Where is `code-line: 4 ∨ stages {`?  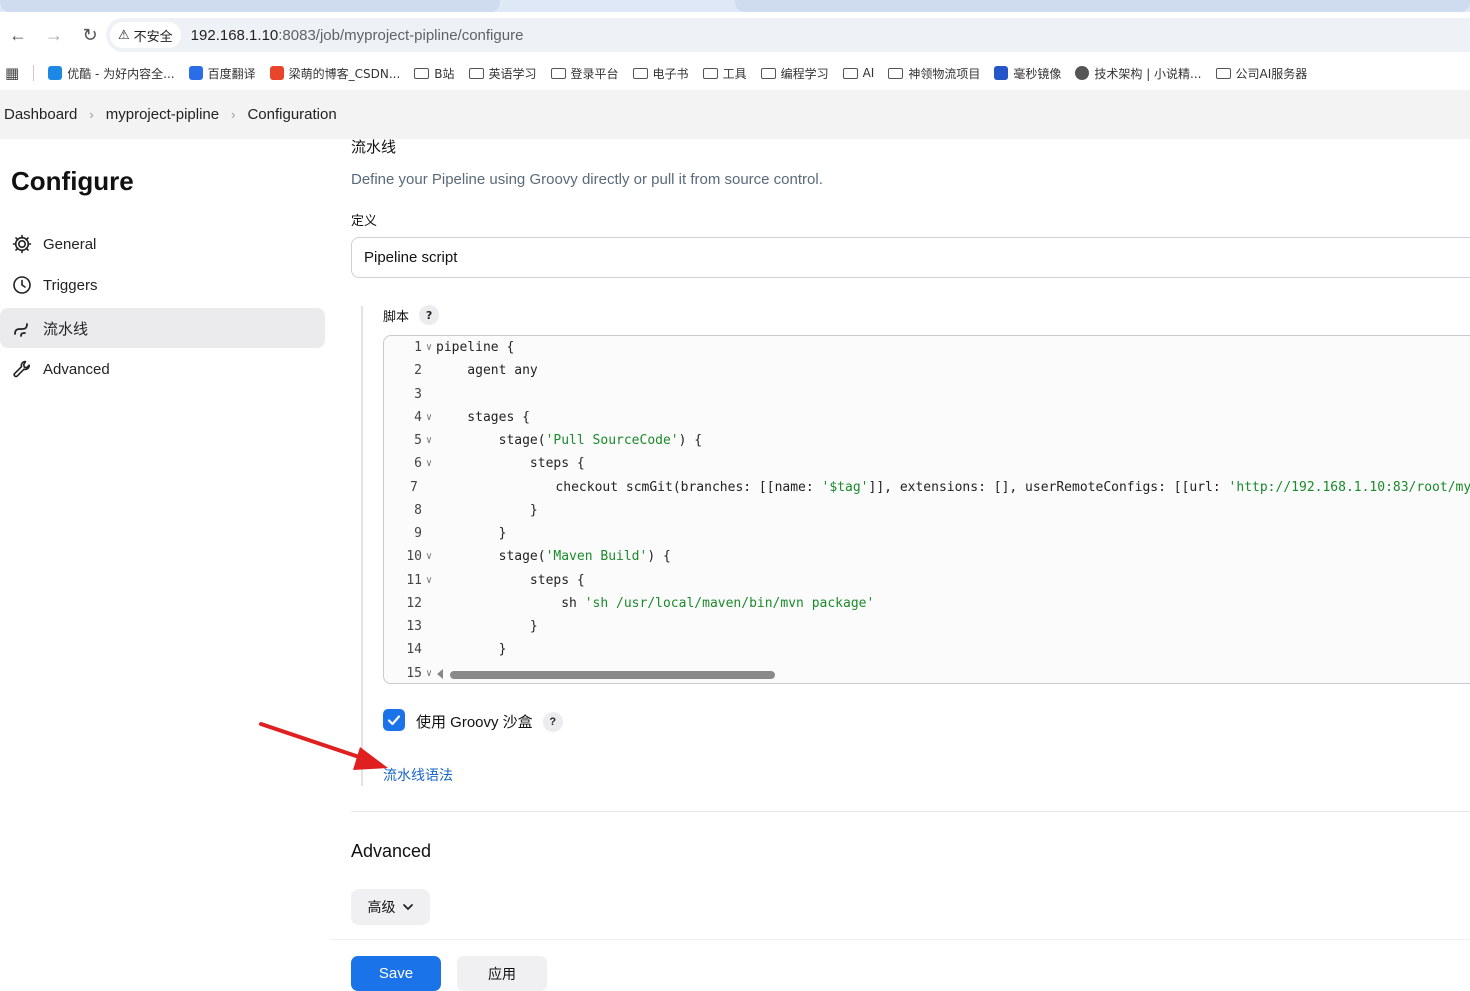
code-line: 4 ∨ stages { is located at coordinates (927, 417).